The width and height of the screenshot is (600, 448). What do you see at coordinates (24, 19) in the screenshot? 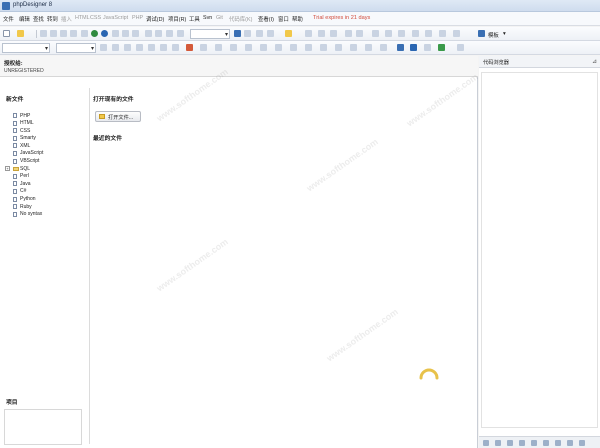
I see `menu-edit: 编辑` at bounding box center [24, 19].